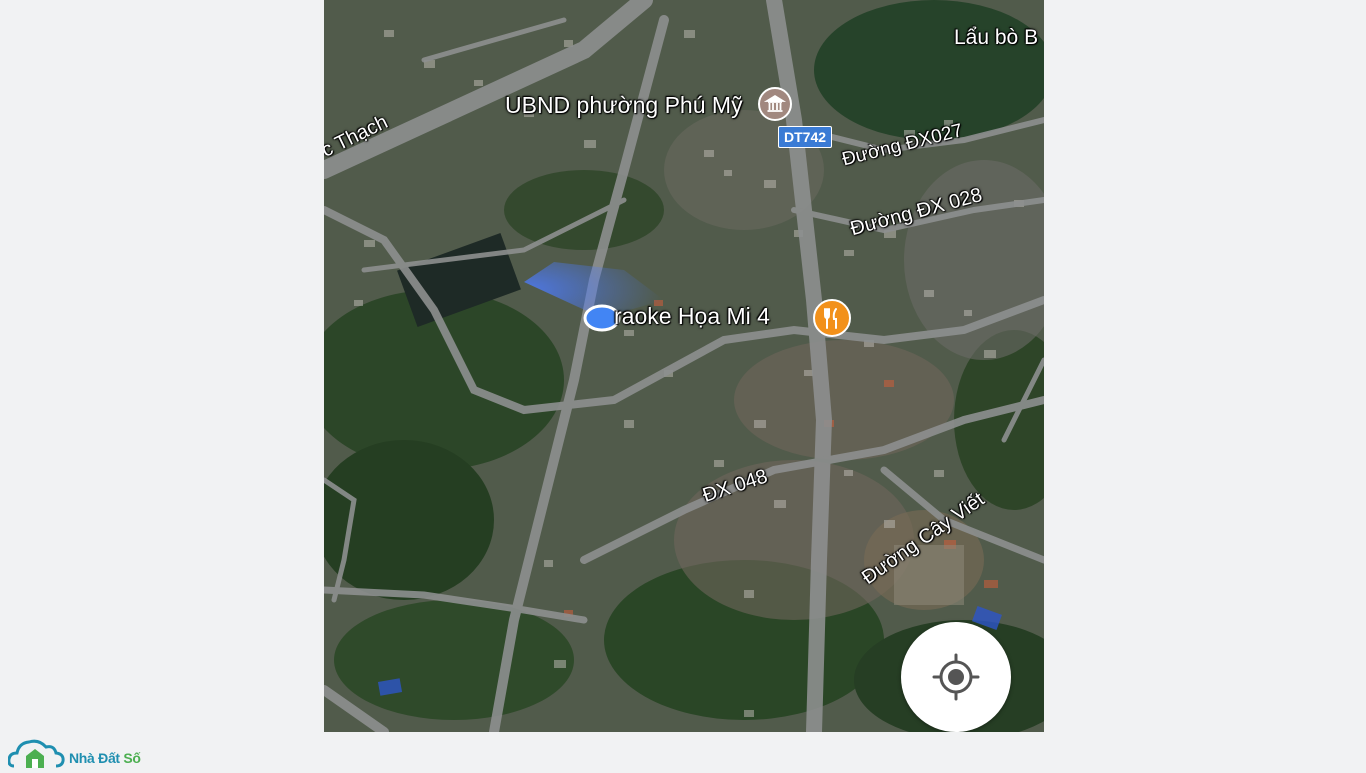 This screenshot has width=1366, height=773. What do you see at coordinates (996, 38) in the screenshot?
I see `place-label-lau-bo: Lẩu bò B` at bounding box center [996, 38].